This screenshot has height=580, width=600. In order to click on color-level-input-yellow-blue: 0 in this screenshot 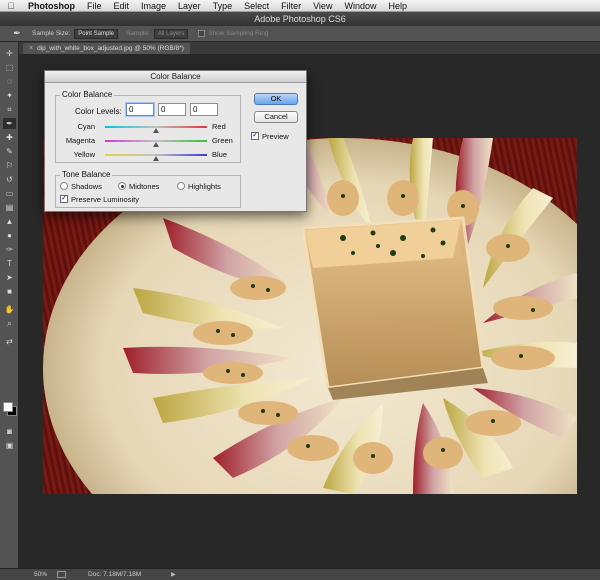, I will do `click(204, 109)`.